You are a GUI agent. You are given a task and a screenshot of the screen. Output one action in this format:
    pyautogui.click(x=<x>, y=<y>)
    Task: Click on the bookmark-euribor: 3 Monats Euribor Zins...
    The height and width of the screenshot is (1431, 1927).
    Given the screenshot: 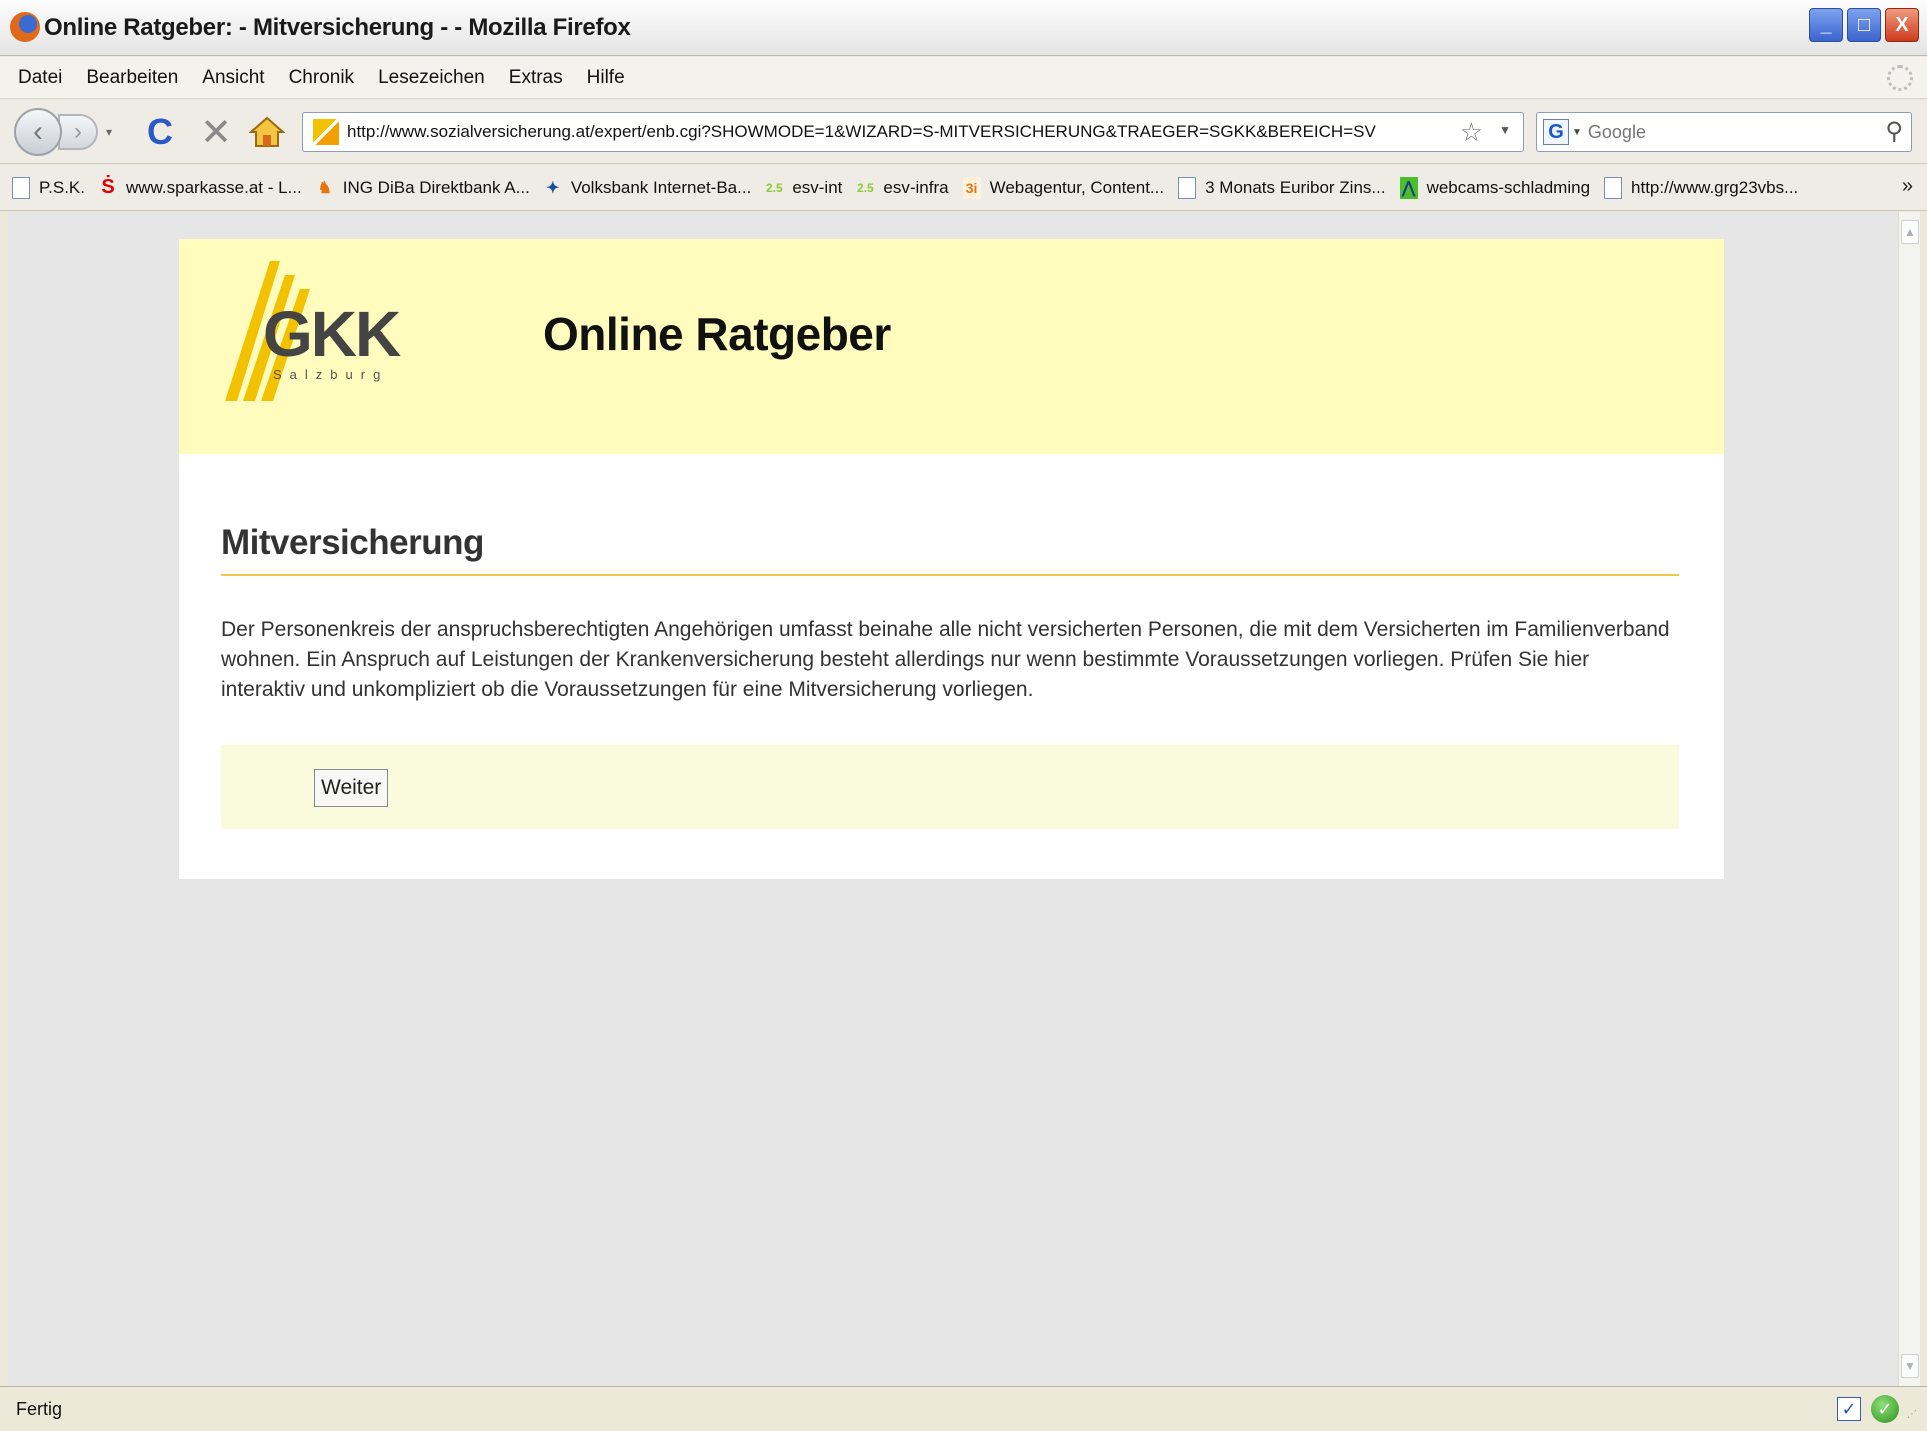 What is the action you would take?
    pyautogui.click(x=1282, y=187)
    